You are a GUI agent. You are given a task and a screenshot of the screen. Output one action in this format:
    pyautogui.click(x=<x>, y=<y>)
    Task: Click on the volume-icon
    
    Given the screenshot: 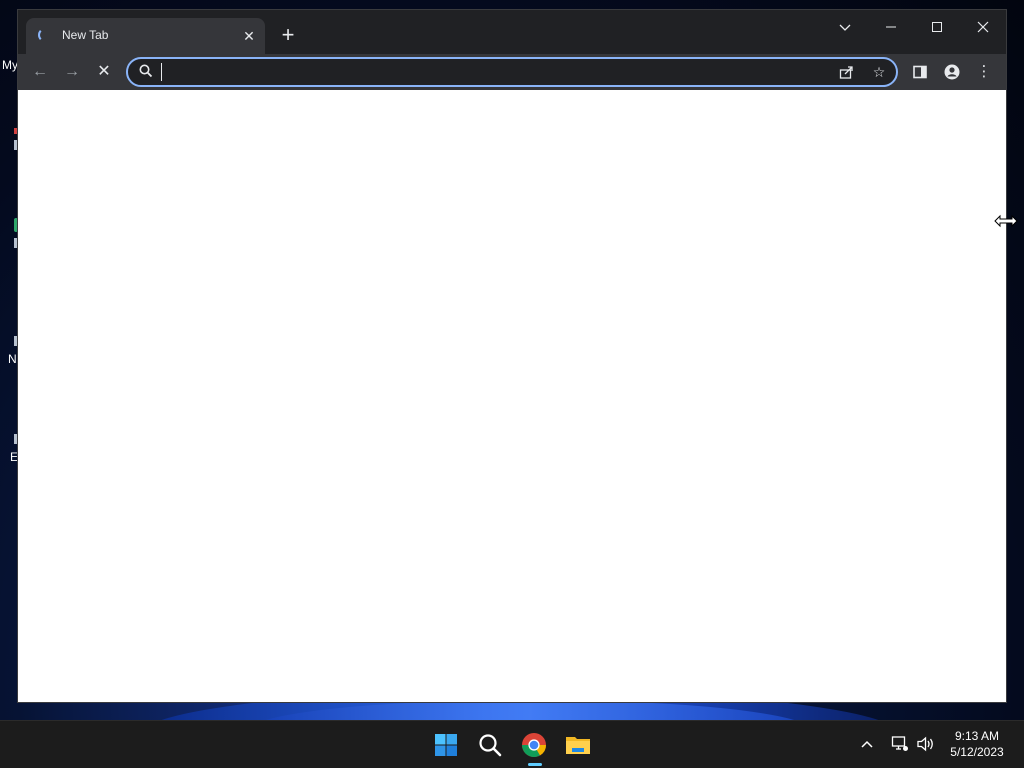 What is the action you would take?
    pyautogui.click(x=926, y=744)
    